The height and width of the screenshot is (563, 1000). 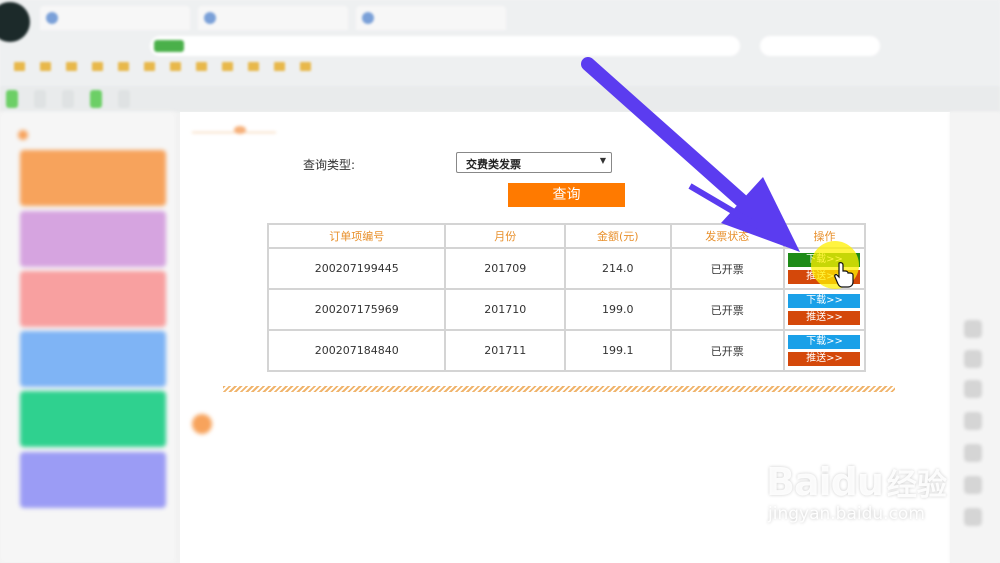 What do you see at coordinates (493, 164) in the screenshot?
I see `query-type-value: 交费类发票` at bounding box center [493, 164].